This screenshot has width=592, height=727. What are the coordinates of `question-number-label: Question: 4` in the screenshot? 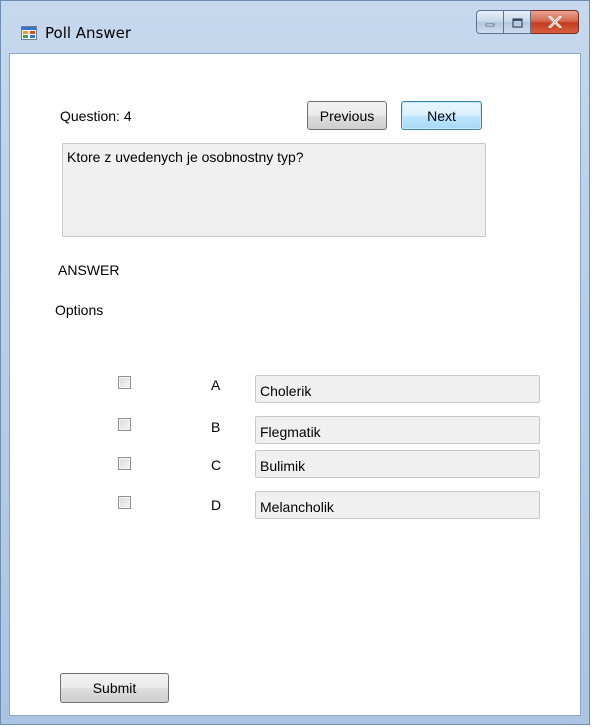 It's located at (96, 116).